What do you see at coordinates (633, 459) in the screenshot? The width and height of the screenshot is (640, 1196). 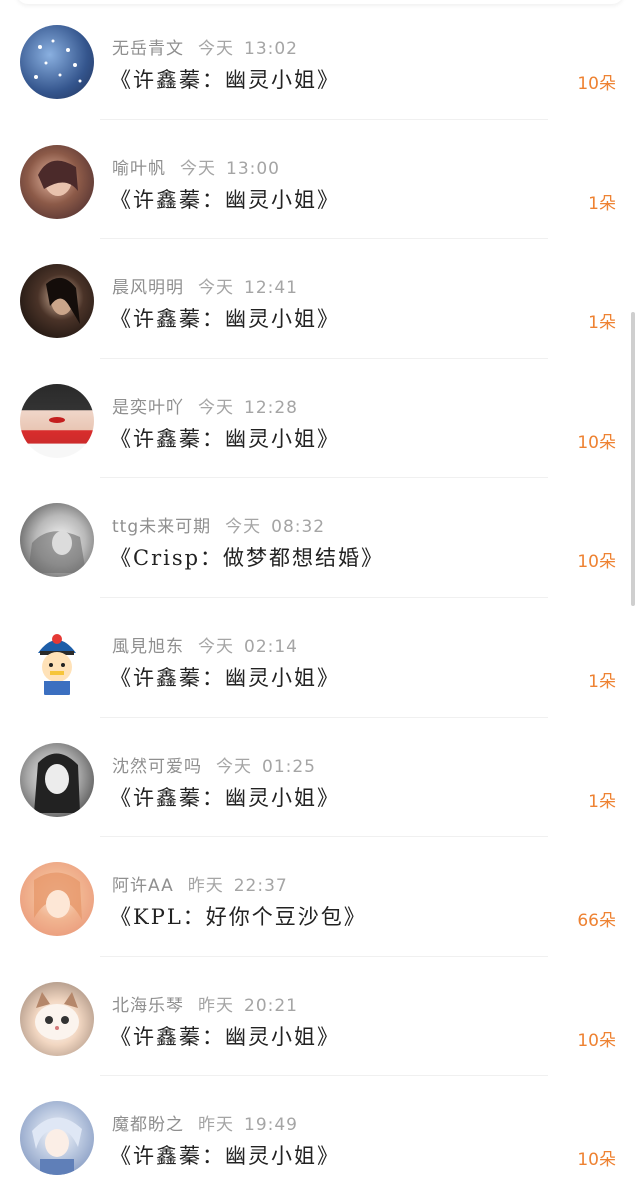 I see `scrollbar` at bounding box center [633, 459].